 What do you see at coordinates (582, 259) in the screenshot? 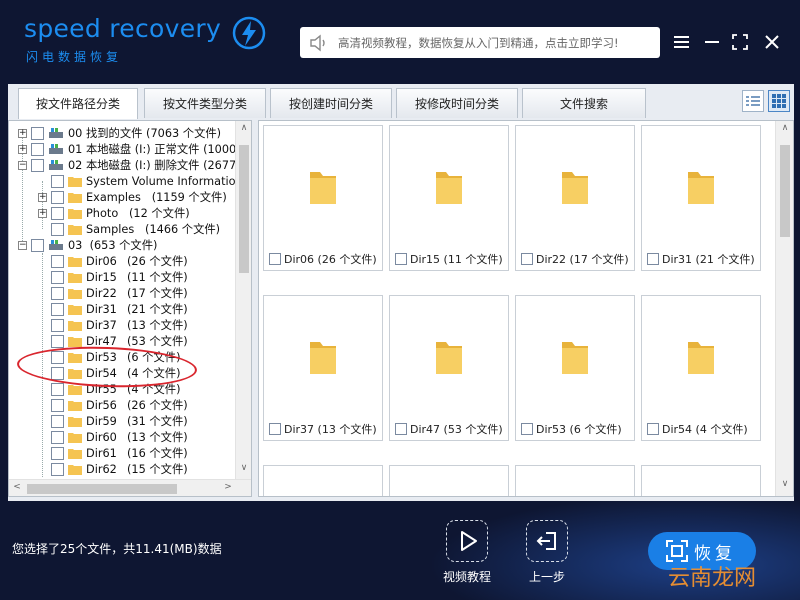
I see `tile-label: Dir22 (17 个文件)` at bounding box center [582, 259].